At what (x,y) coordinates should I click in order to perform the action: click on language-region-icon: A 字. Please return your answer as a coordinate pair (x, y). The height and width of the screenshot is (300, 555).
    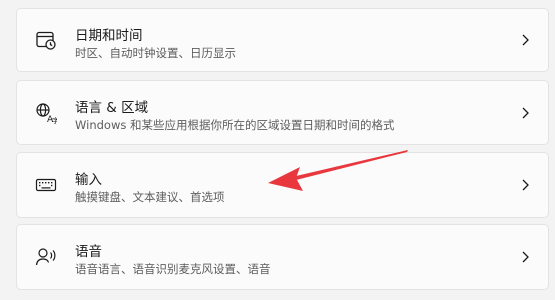
    Looking at the image, I should click on (46, 113).